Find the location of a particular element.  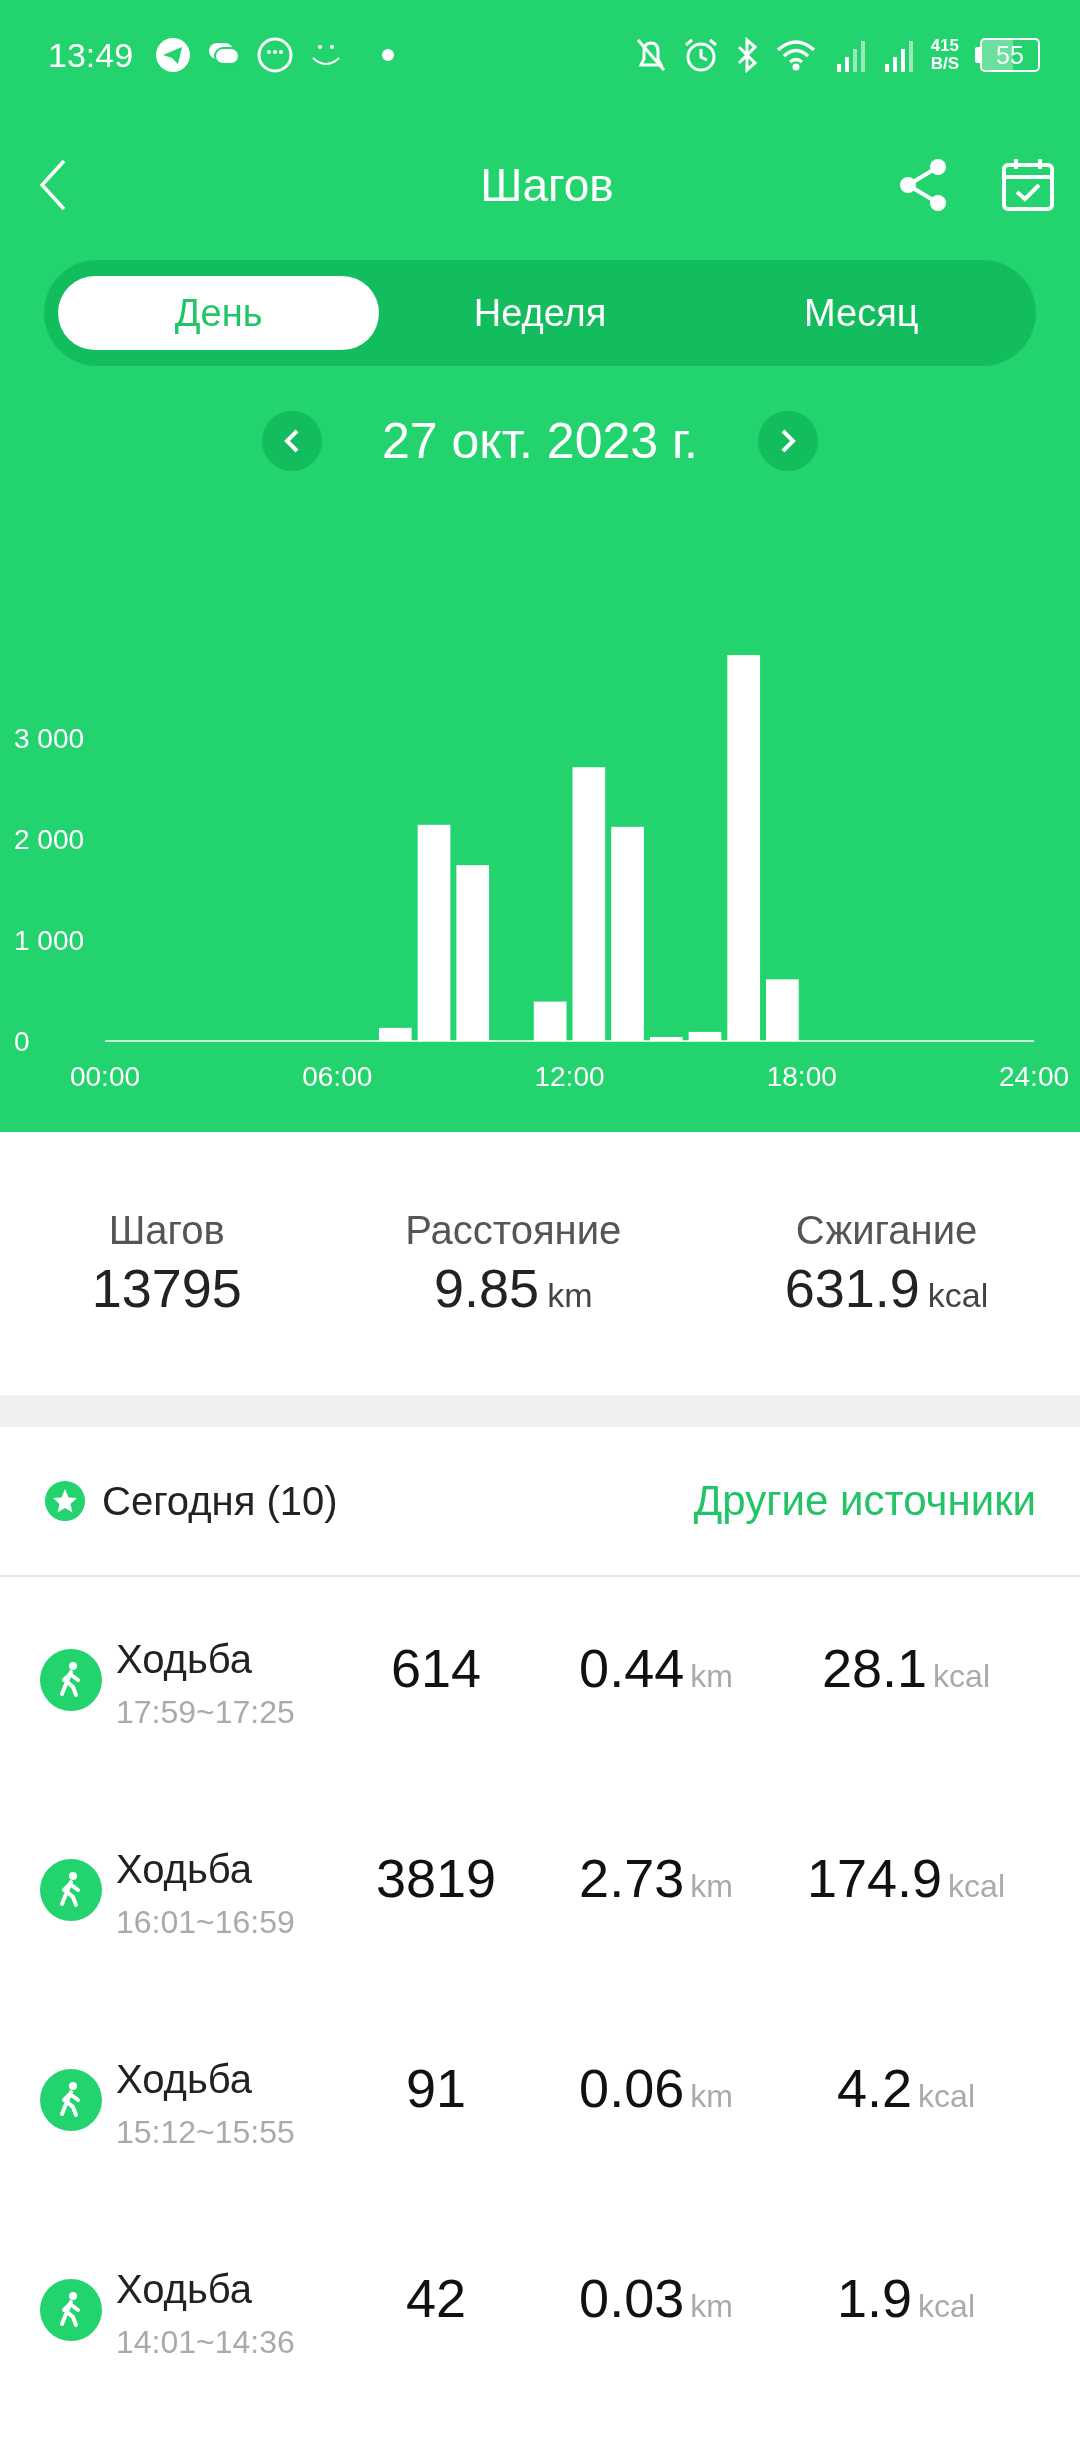

calories-value: 28.1 is located at coordinates (875, 1668).